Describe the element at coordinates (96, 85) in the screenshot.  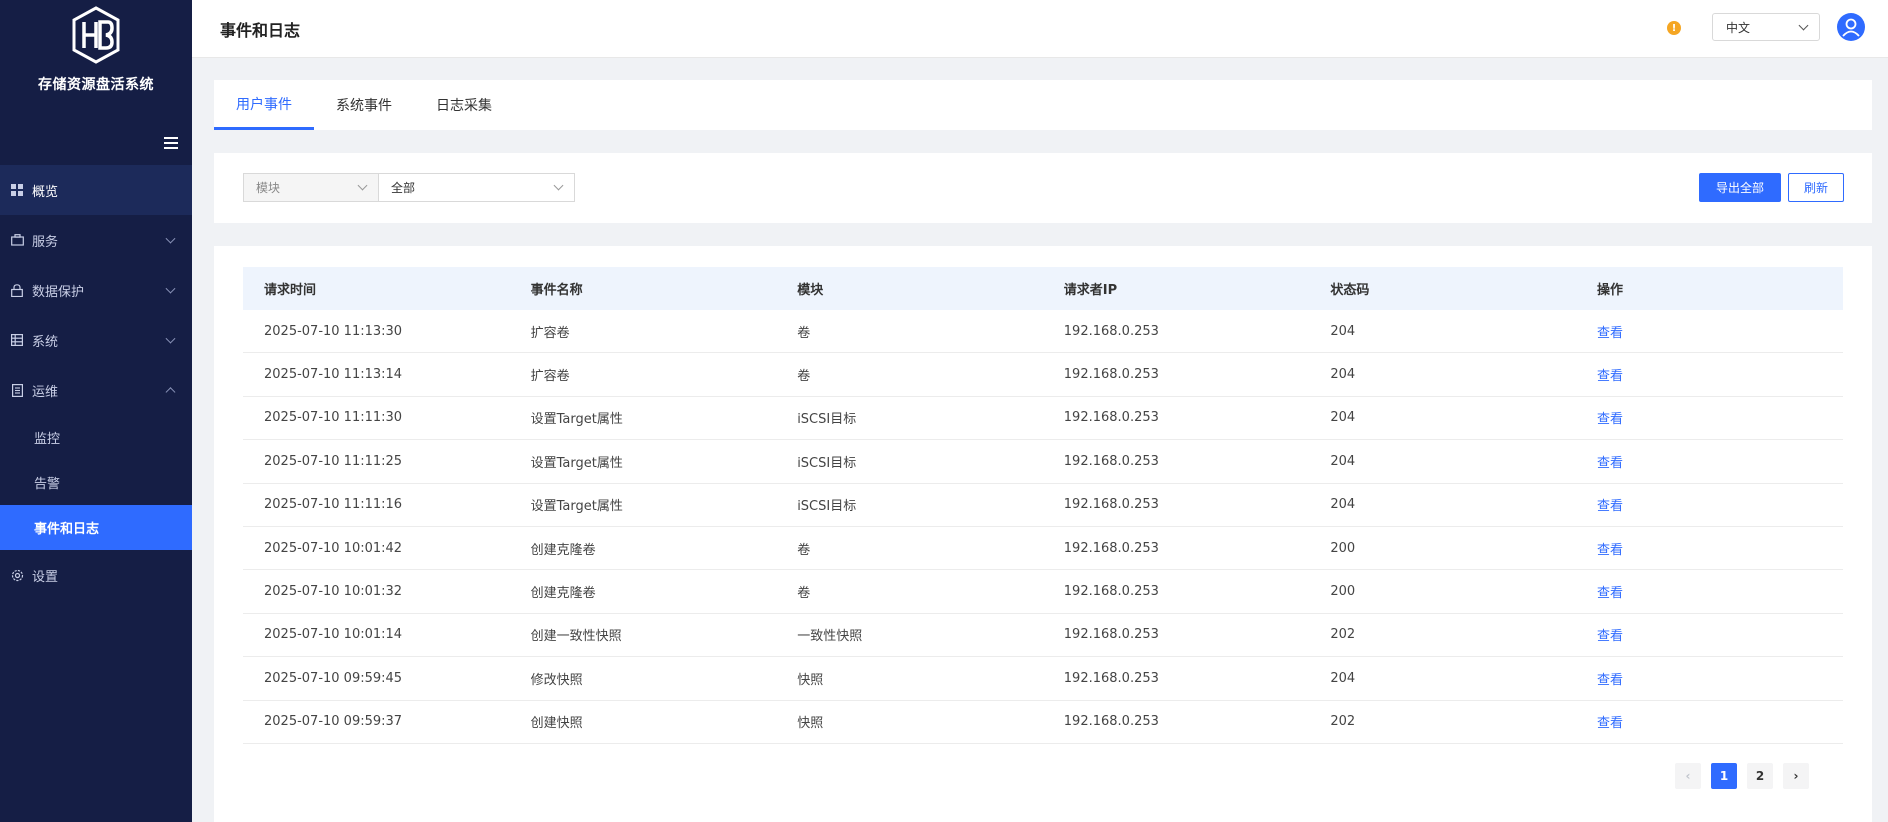
I see `app-name: 存储资源盘活系统` at that location.